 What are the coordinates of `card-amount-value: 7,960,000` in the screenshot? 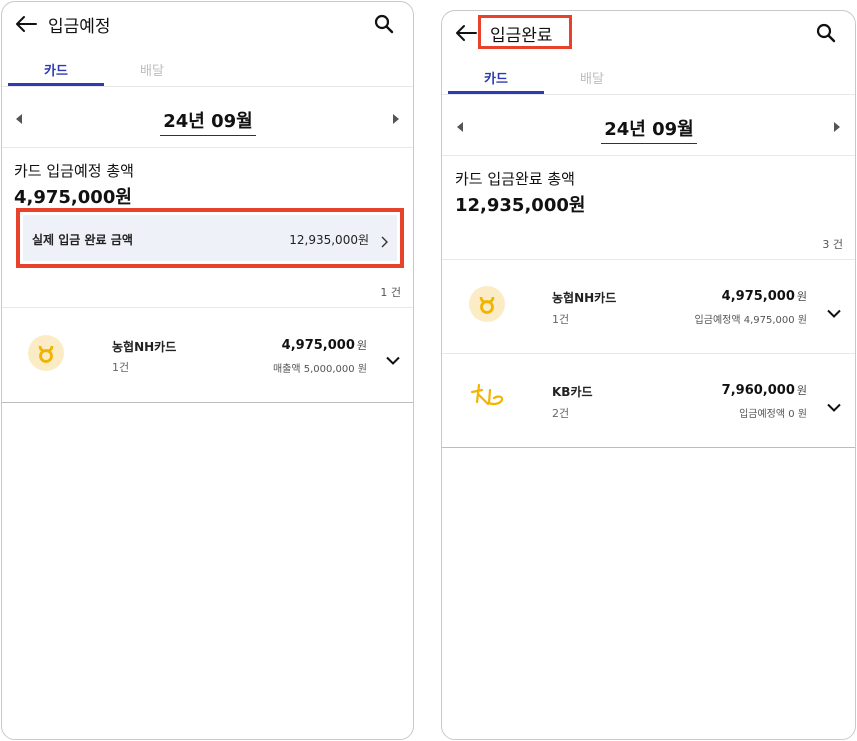 It's located at (758, 390).